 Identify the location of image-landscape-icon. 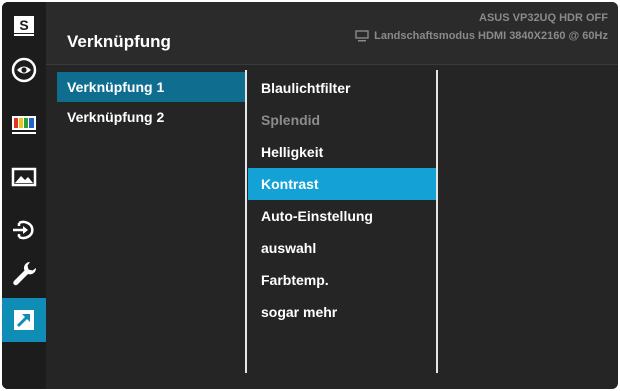
(24, 177).